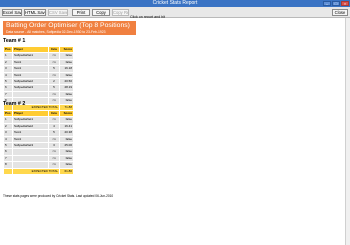 The image size is (350, 245). I want to click on vertical-scrollbar, so click(347, 131).